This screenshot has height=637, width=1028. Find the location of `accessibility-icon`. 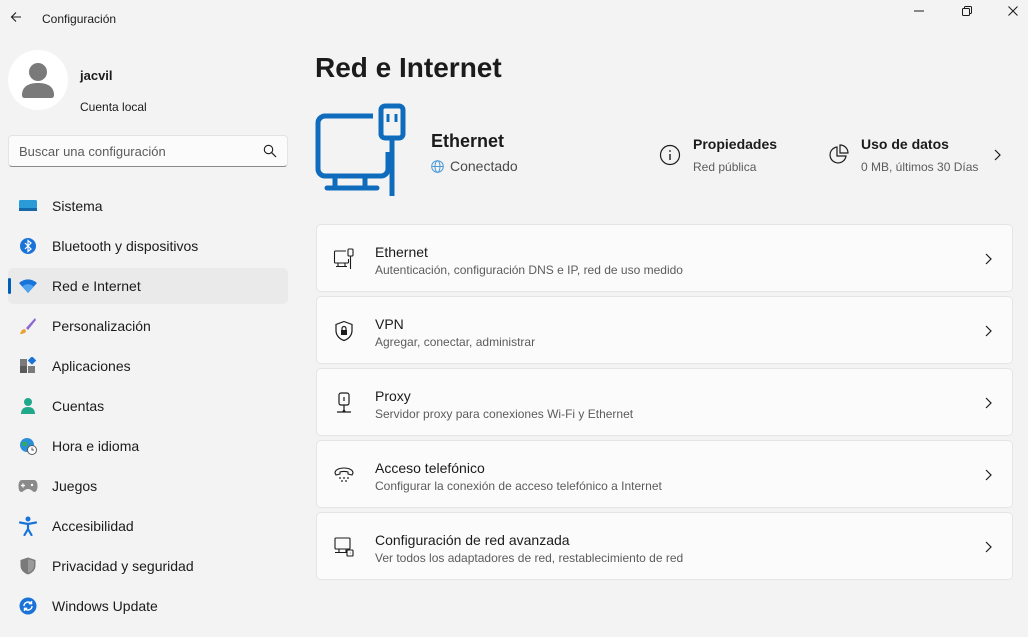

accessibility-icon is located at coordinates (28, 526).